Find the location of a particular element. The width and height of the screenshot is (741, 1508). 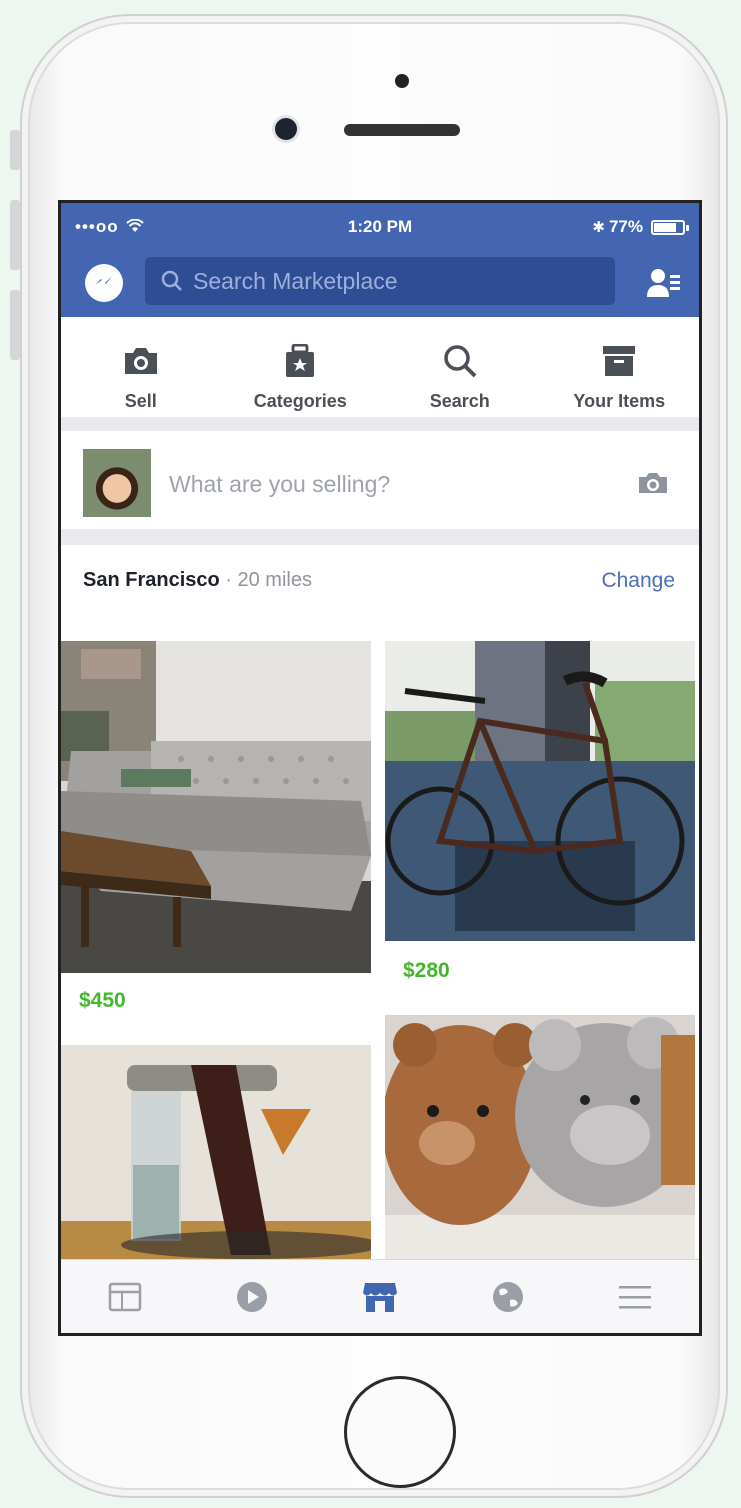

front-camera is located at coordinates (286, 129).